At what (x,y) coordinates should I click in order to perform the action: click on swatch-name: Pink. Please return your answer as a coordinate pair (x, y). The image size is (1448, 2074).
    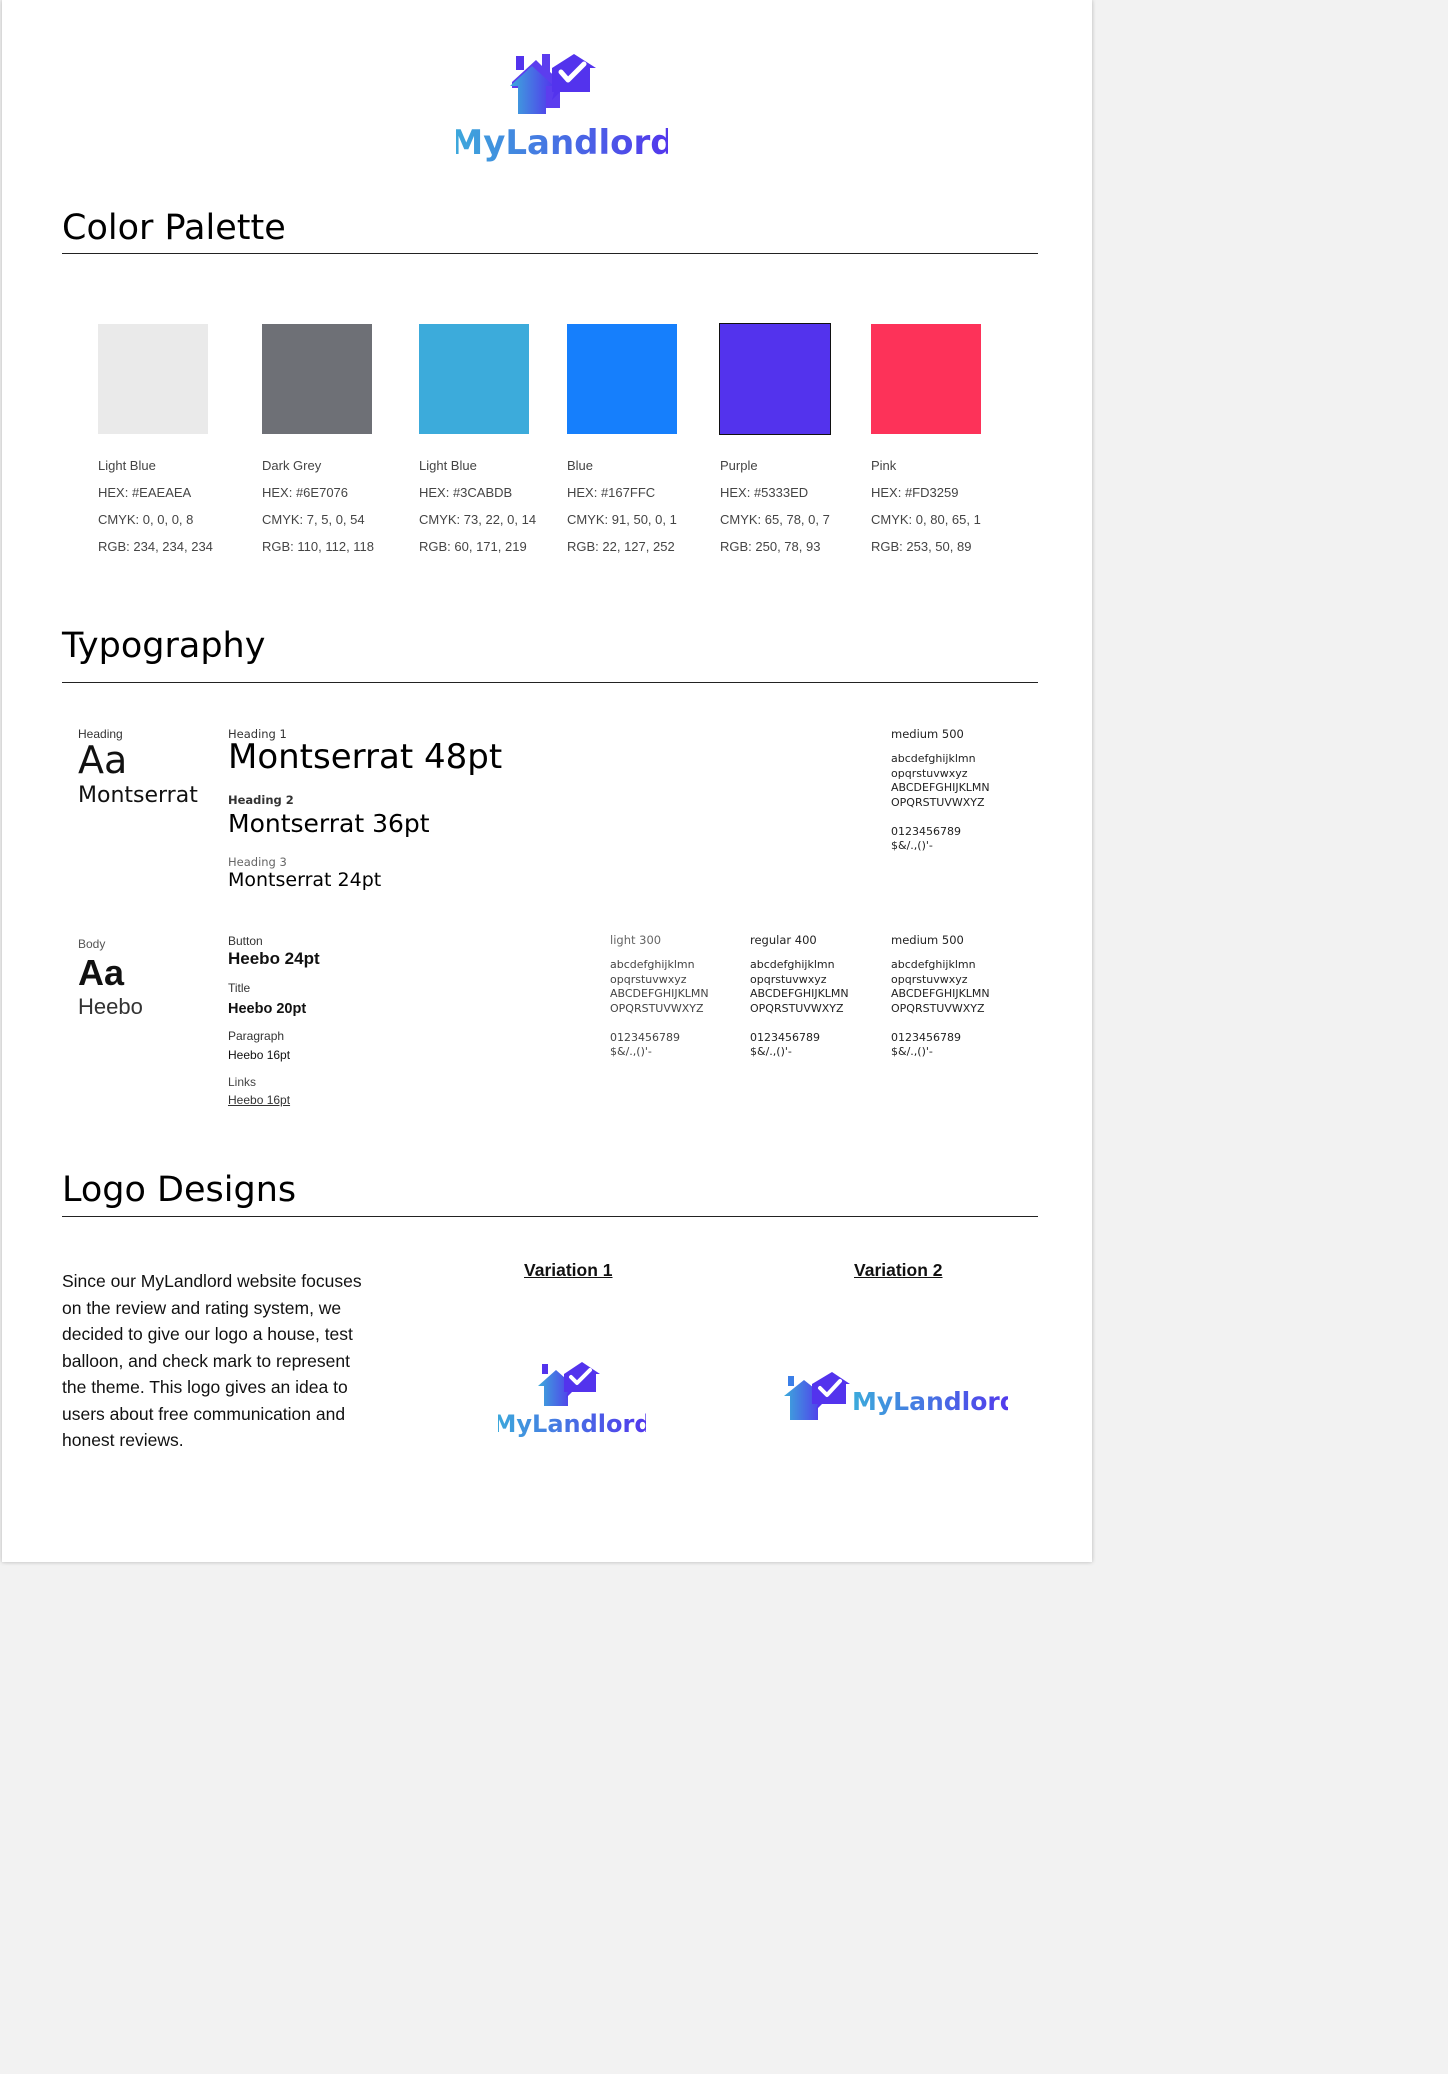
    Looking at the image, I should click on (884, 465).